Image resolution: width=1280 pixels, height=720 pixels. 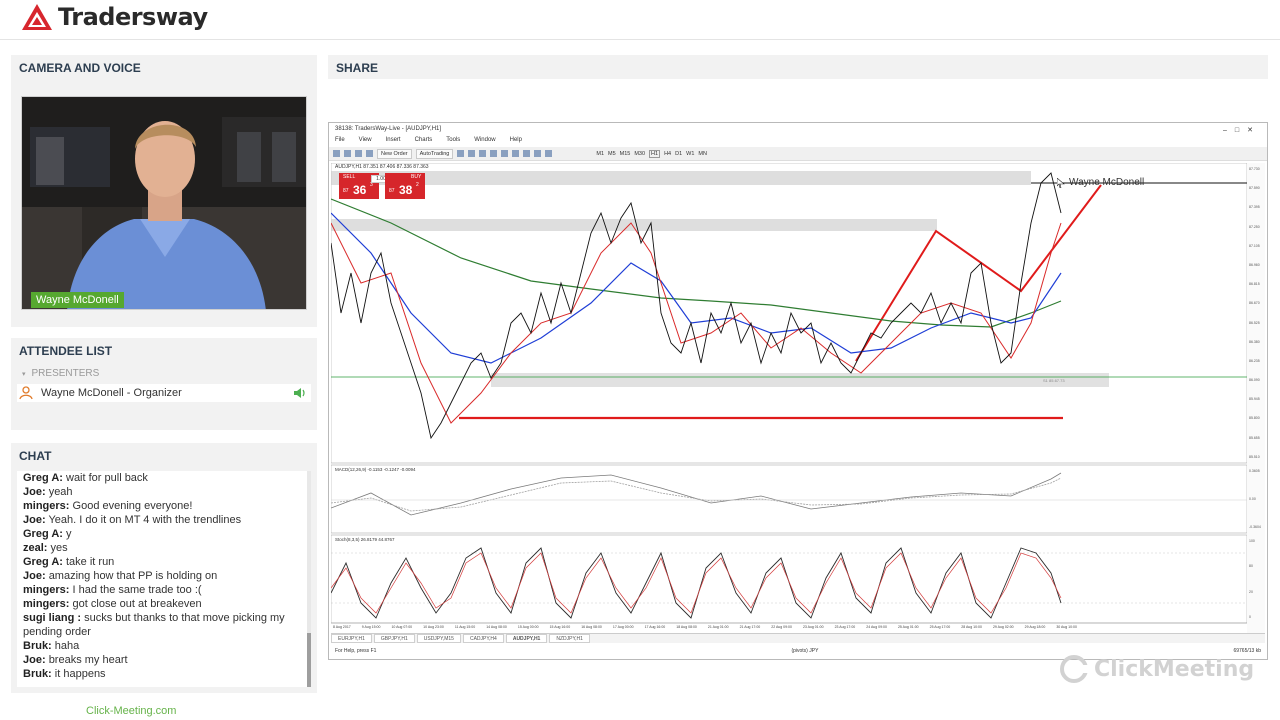 I want to click on menu-tools: Tools, so click(x=453, y=142).